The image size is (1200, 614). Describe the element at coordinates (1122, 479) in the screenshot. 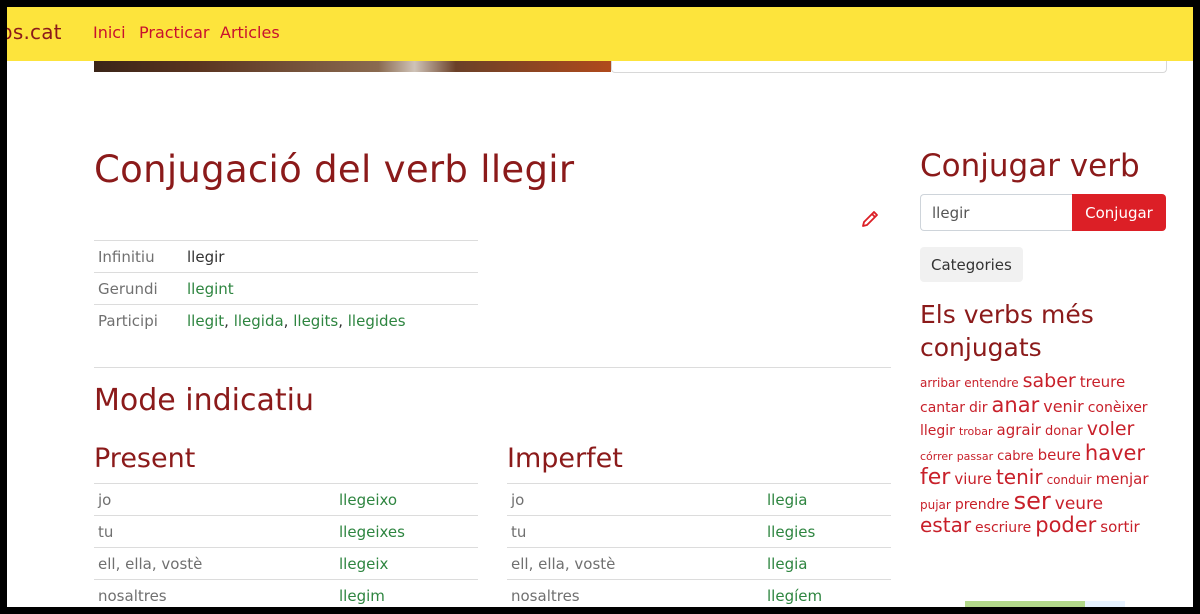

I see `tag-cloud-verb-menjar: menjar` at that location.